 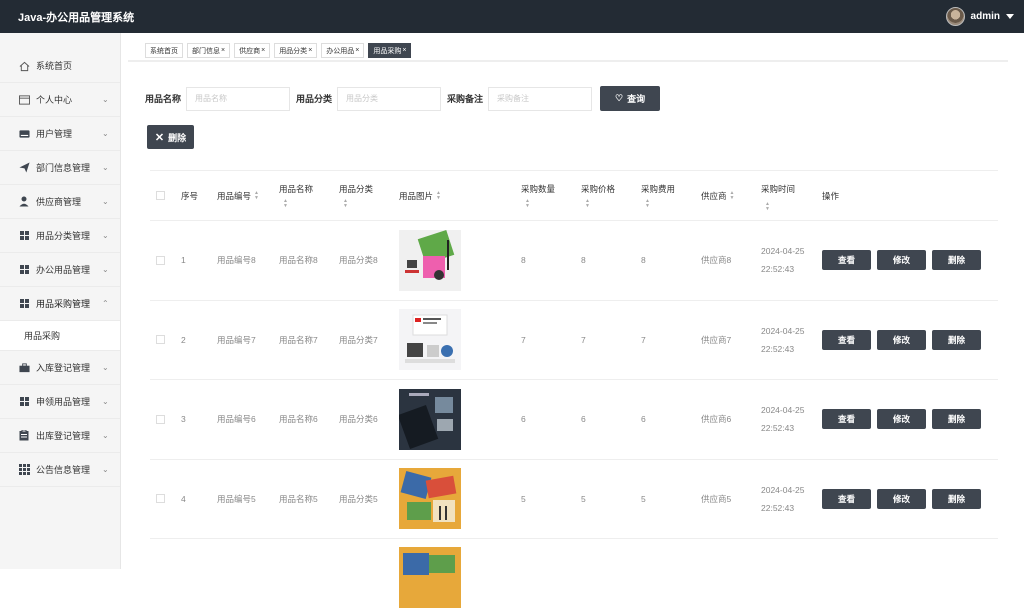 I want to click on sidebar-item-departments: 部门信息管理 ⌄, so click(x=60, y=168).